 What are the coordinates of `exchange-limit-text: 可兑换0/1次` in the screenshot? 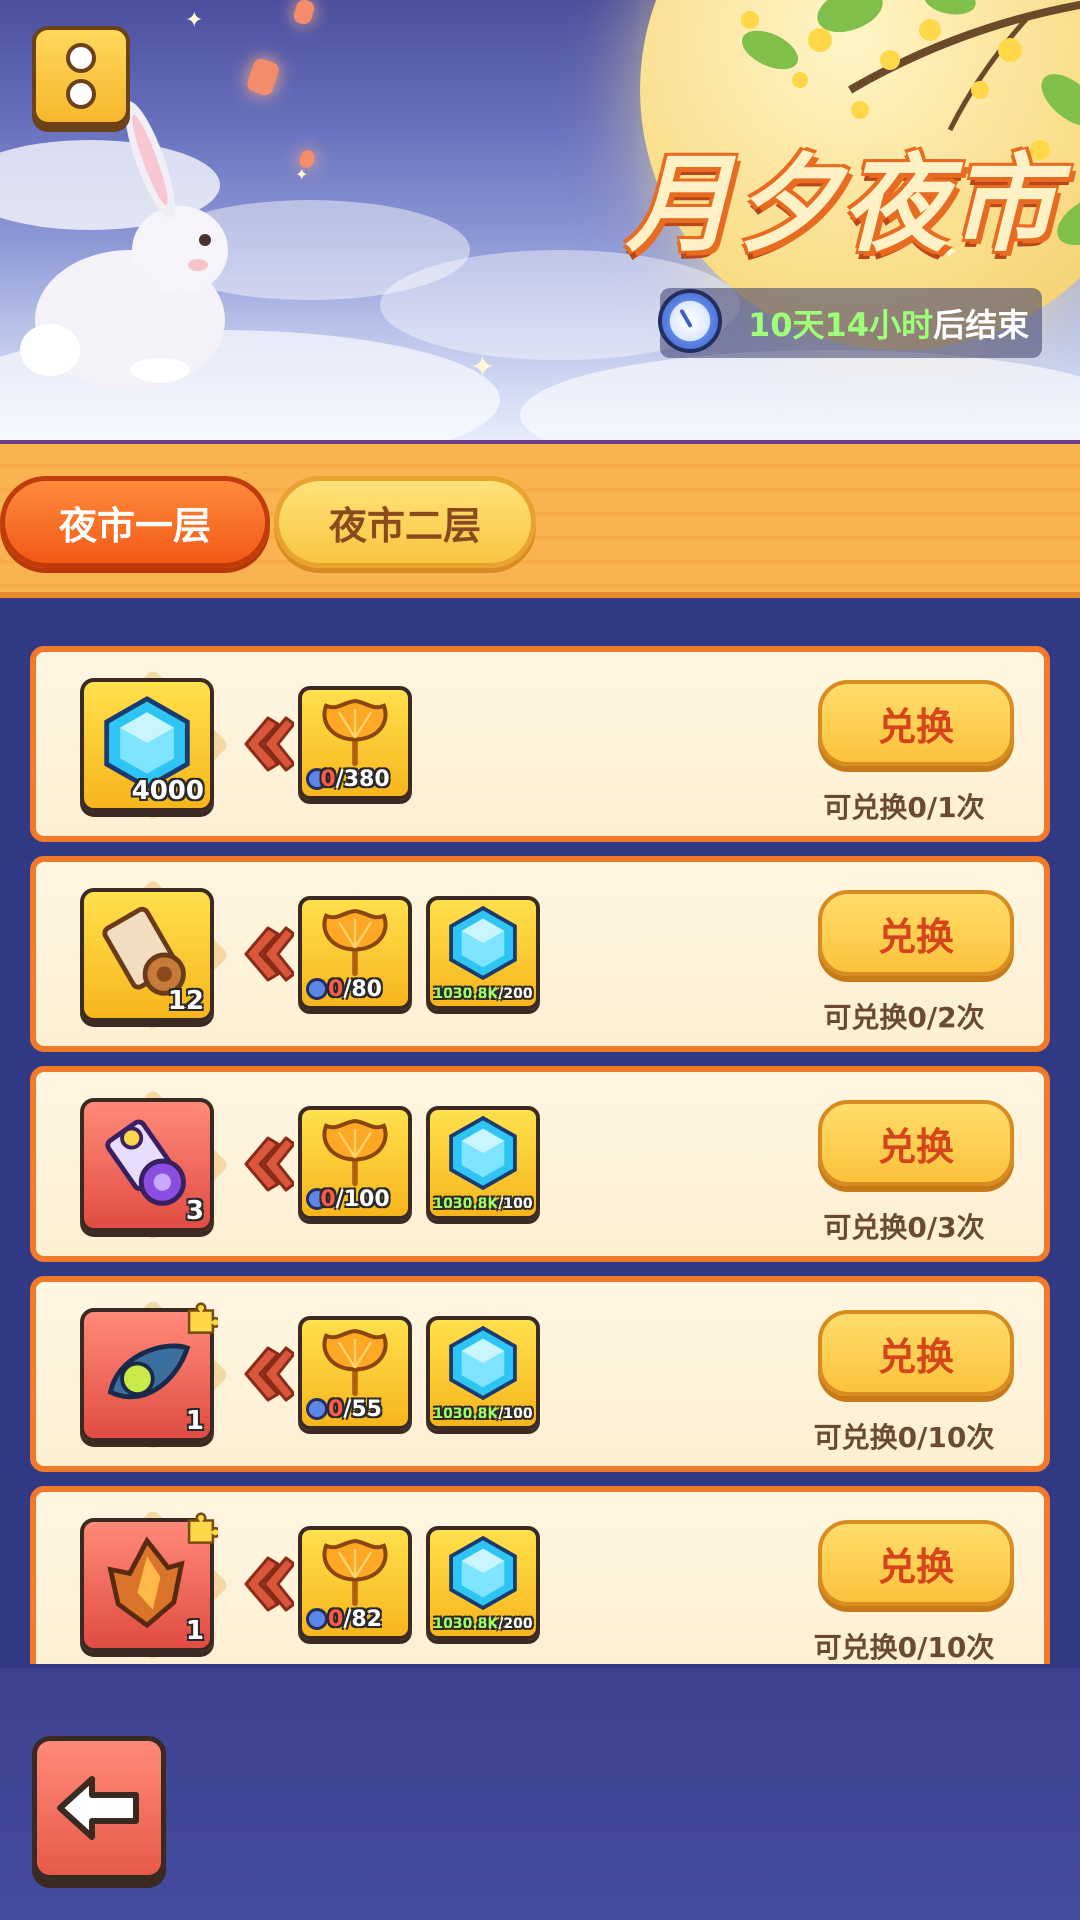 It's located at (904, 807).